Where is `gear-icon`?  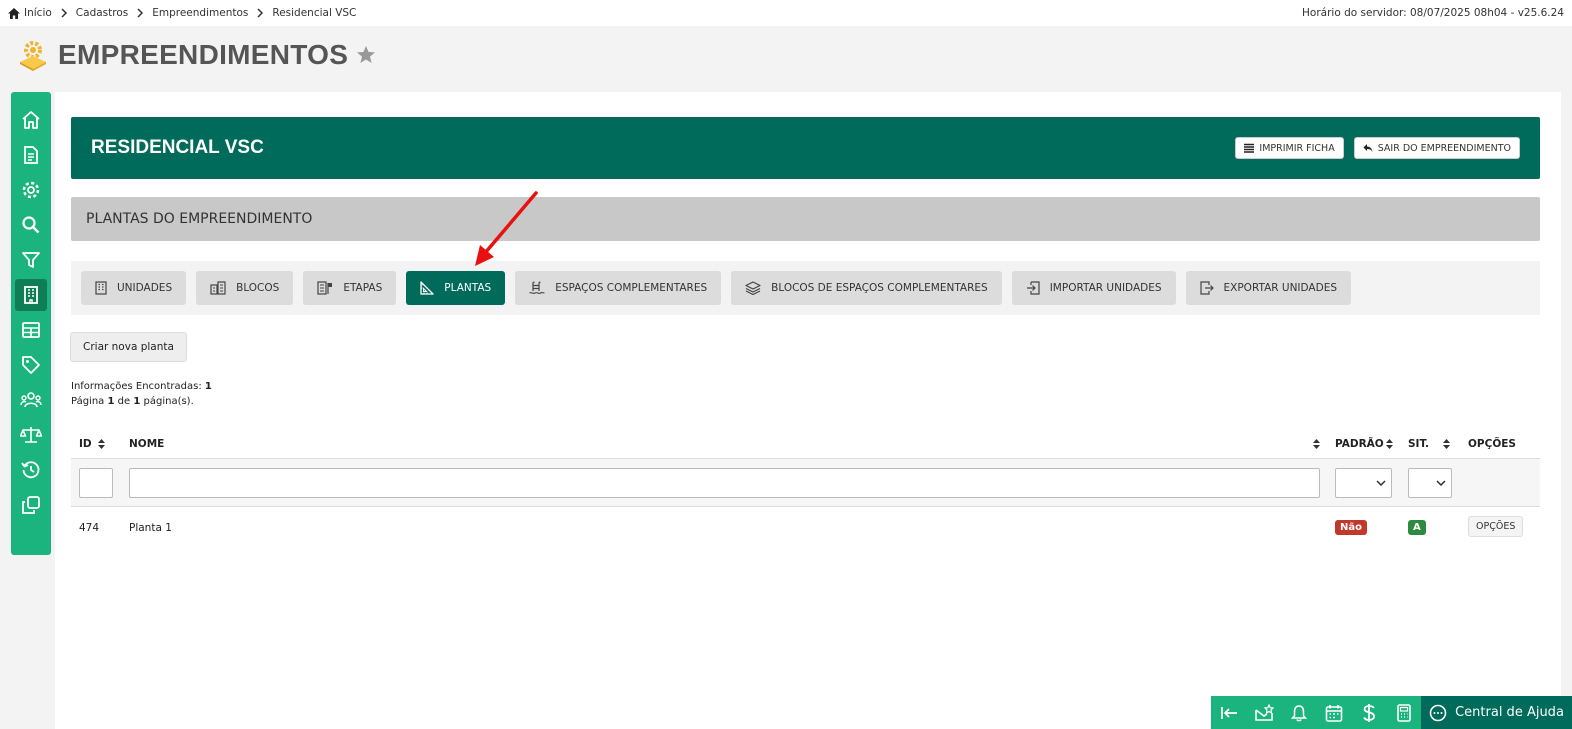
gear-icon is located at coordinates (31, 190).